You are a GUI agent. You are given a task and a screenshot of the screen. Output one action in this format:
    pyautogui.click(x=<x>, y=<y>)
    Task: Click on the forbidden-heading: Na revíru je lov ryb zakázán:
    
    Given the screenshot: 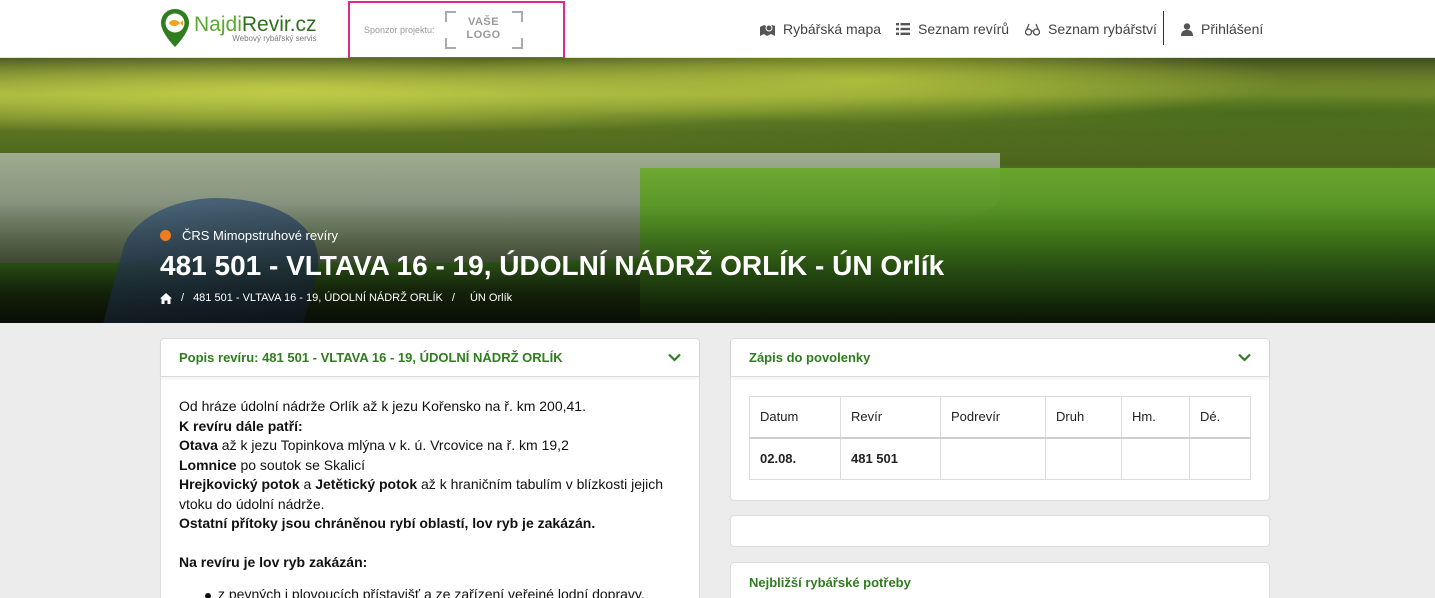 What is the action you would take?
    pyautogui.click(x=273, y=562)
    